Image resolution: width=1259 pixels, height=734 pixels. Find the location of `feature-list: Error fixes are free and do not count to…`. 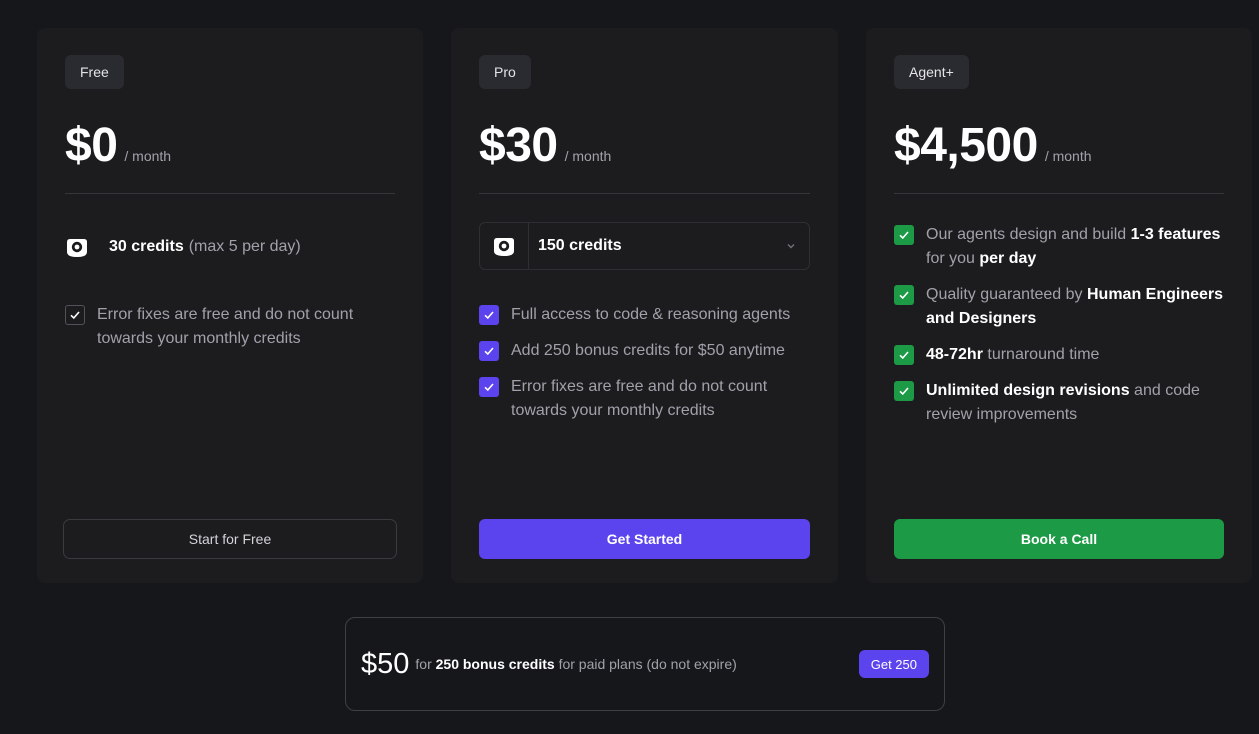

feature-list: Error fixes are free and do not count to… is located at coordinates (230, 333).